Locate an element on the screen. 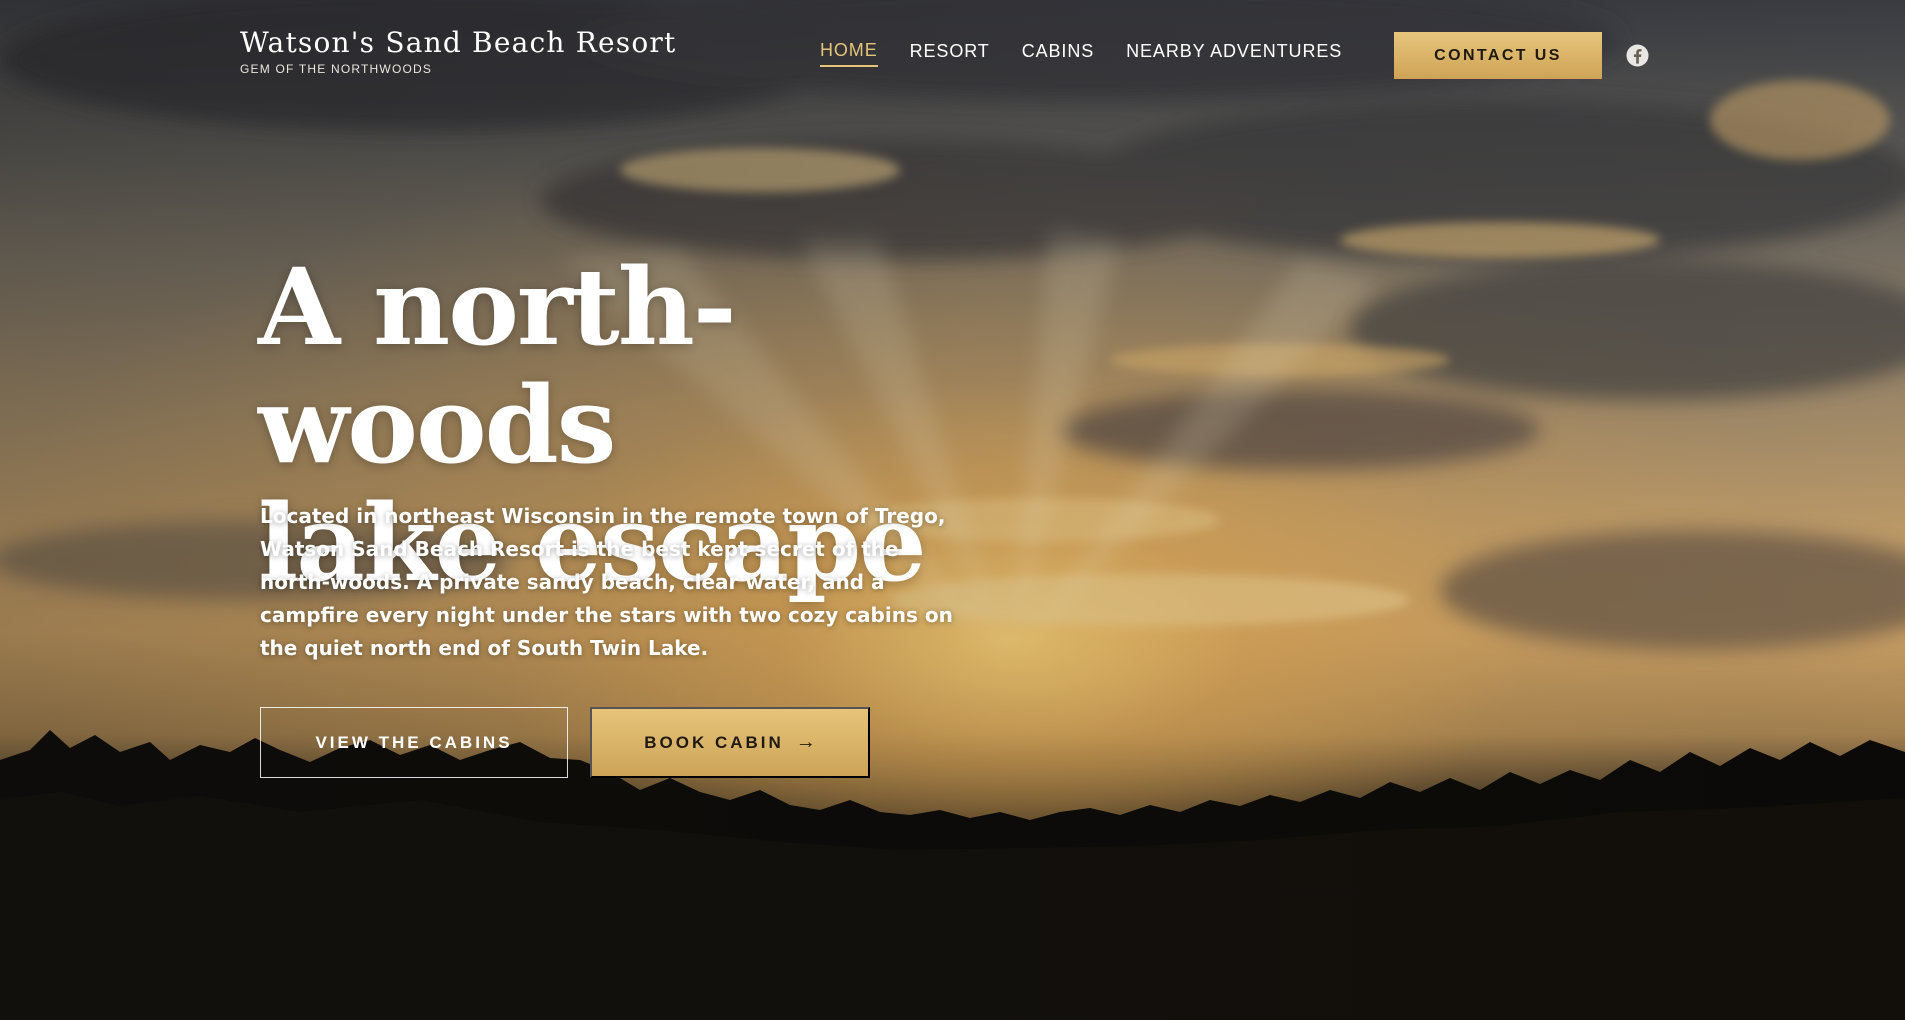 The height and width of the screenshot is (1020, 1905). contact-us-button: CONTACT US is located at coordinates (1498, 55).